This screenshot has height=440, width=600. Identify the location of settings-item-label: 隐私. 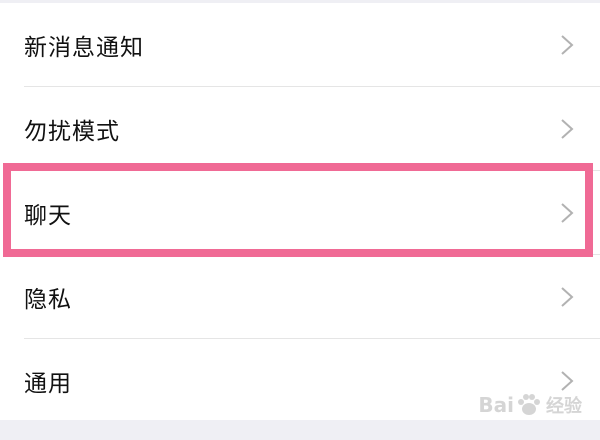
(48, 300).